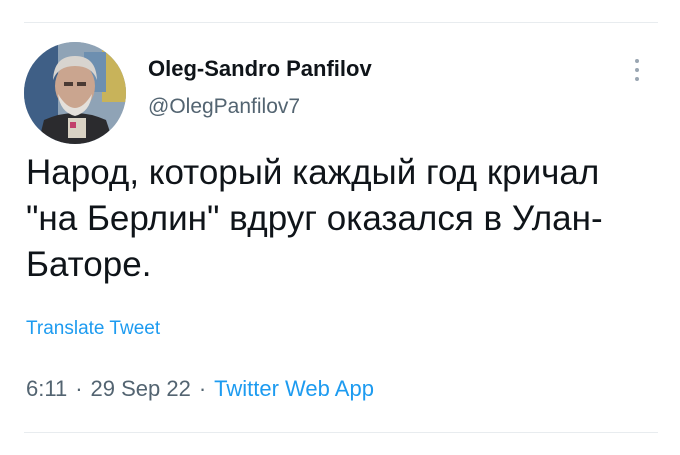  What do you see at coordinates (93, 329) in the screenshot?
I see `translate-tweet-link: Translate Tweet` at bounding box center [93, 329].